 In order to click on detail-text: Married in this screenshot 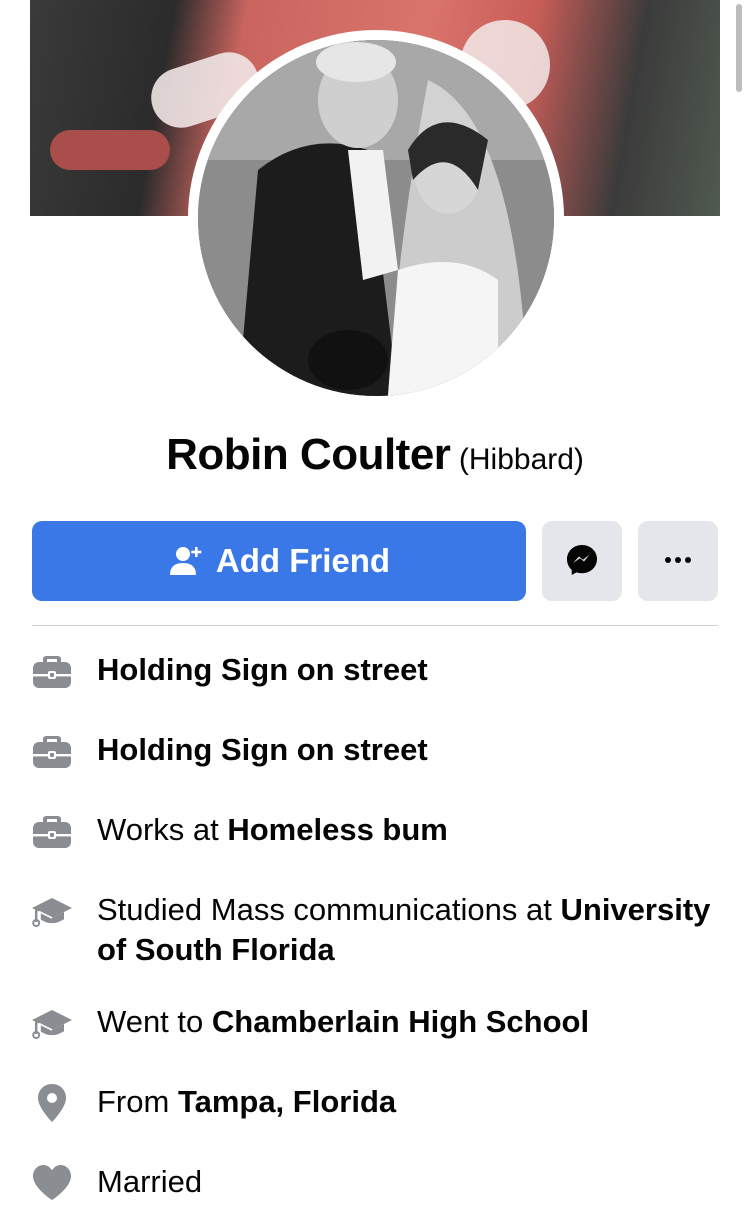, I will do `click(150, 1181)`.